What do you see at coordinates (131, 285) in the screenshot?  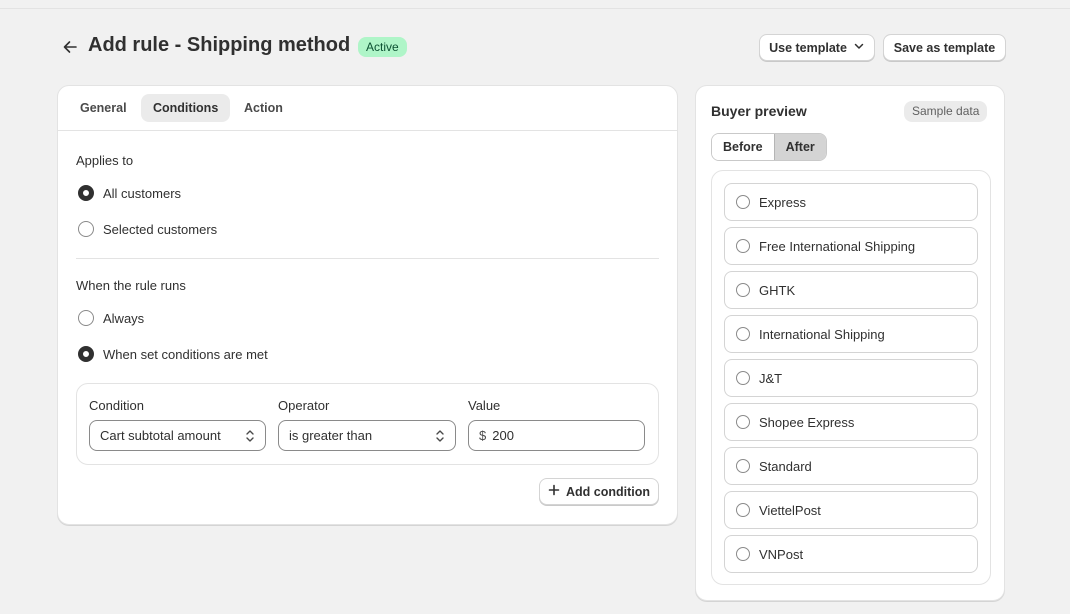 I see `rule-runs-heading: When the rule runs` at bounding box center [131, 285].